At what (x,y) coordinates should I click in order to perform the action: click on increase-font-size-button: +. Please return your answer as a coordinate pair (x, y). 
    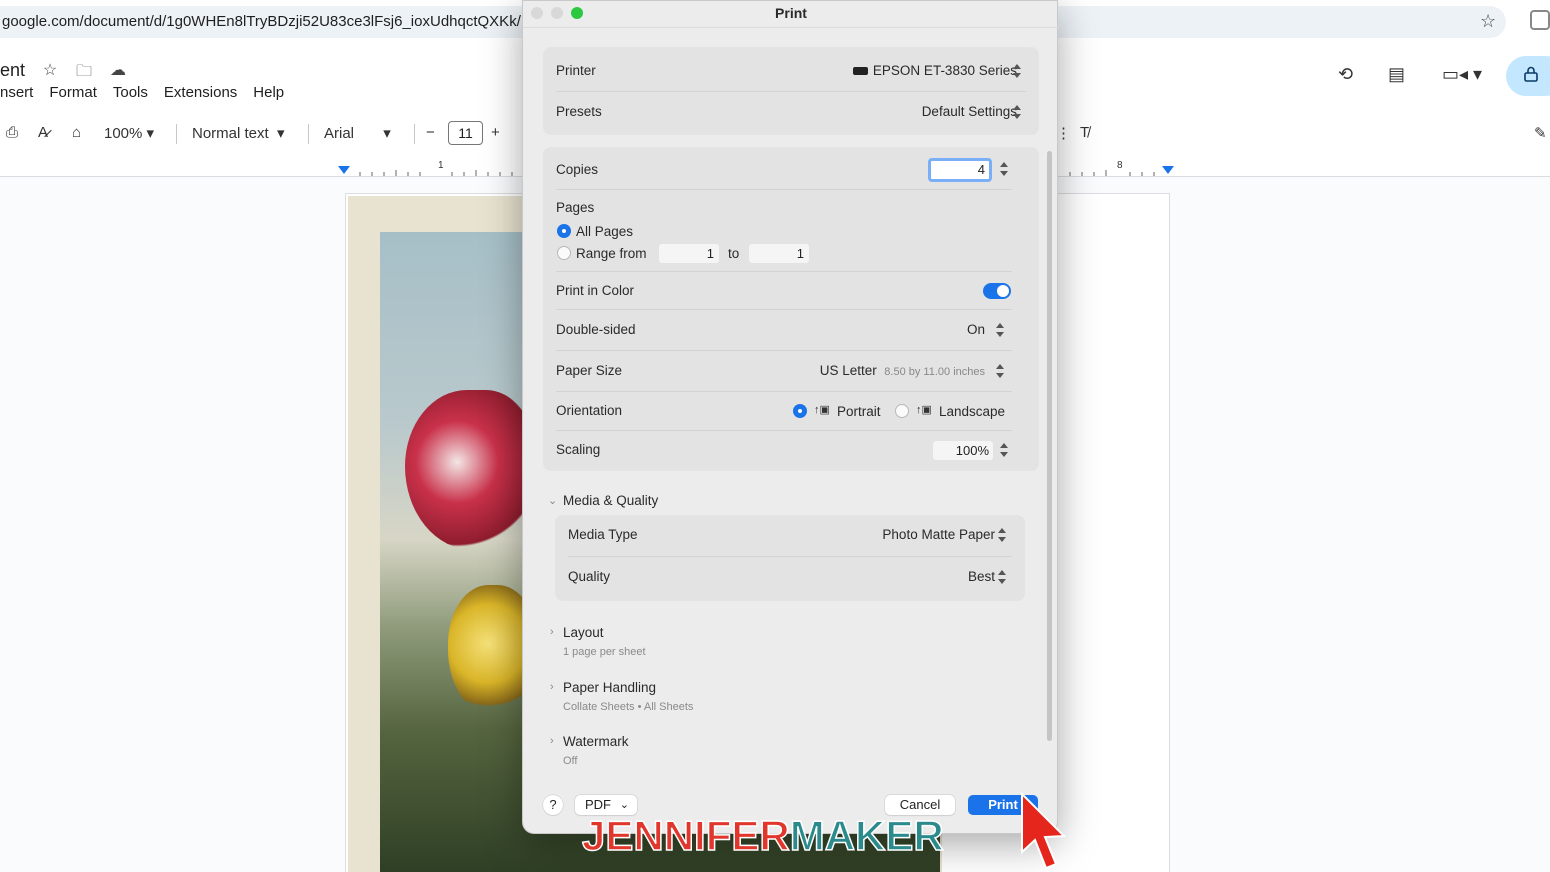
    Looking at the image, I should click on (495, 132).